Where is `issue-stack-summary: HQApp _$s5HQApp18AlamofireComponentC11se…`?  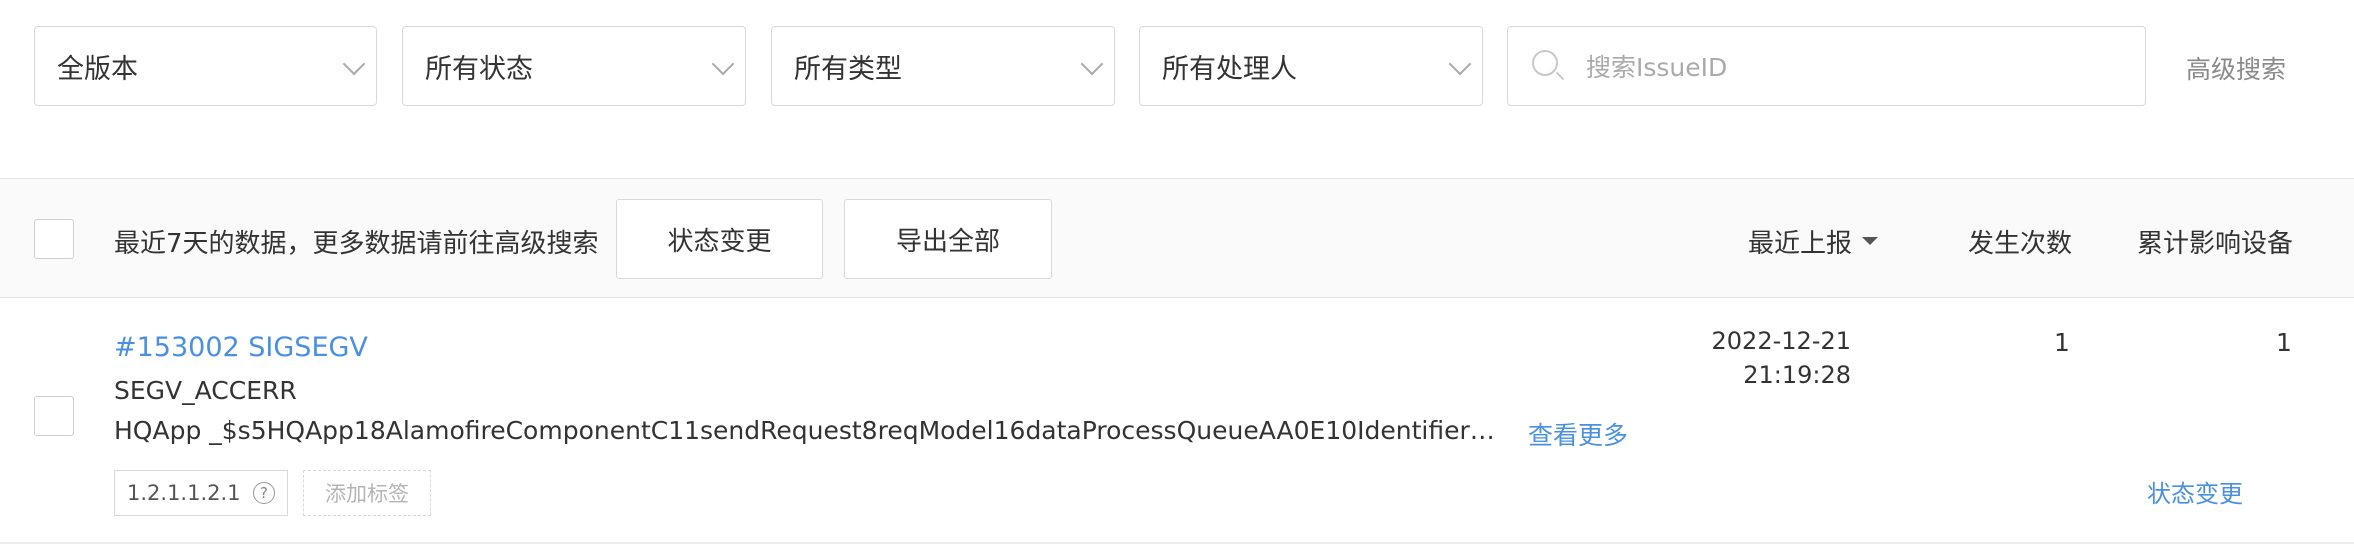
issue-stack-summary: HQApp _$s5HQApp18AlamofireComponentC11se… is located at coordinates (809, 430).